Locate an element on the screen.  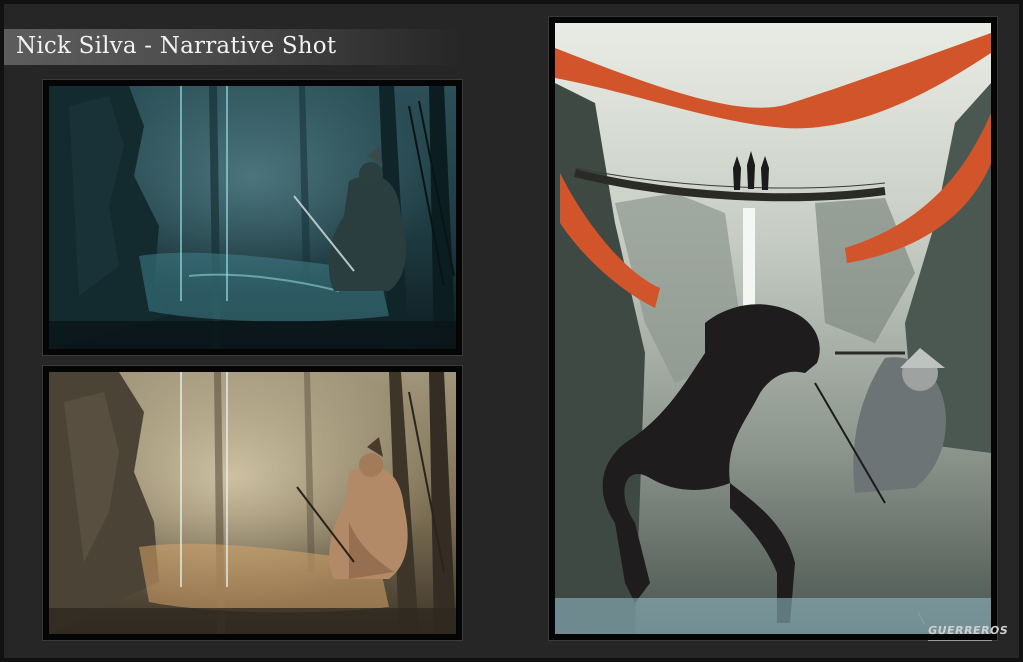
guerreros-watermark: GUERREROS is located at coordinates (963, 632).